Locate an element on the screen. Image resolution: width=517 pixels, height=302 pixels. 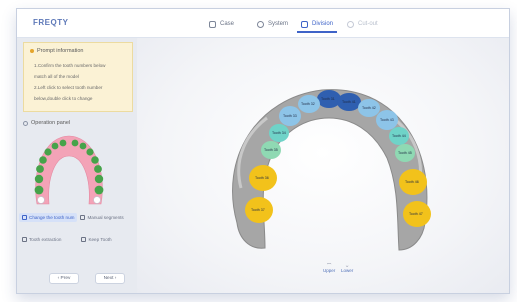
tooth-label: Tooth 35 is located at coordinates (271, 150).